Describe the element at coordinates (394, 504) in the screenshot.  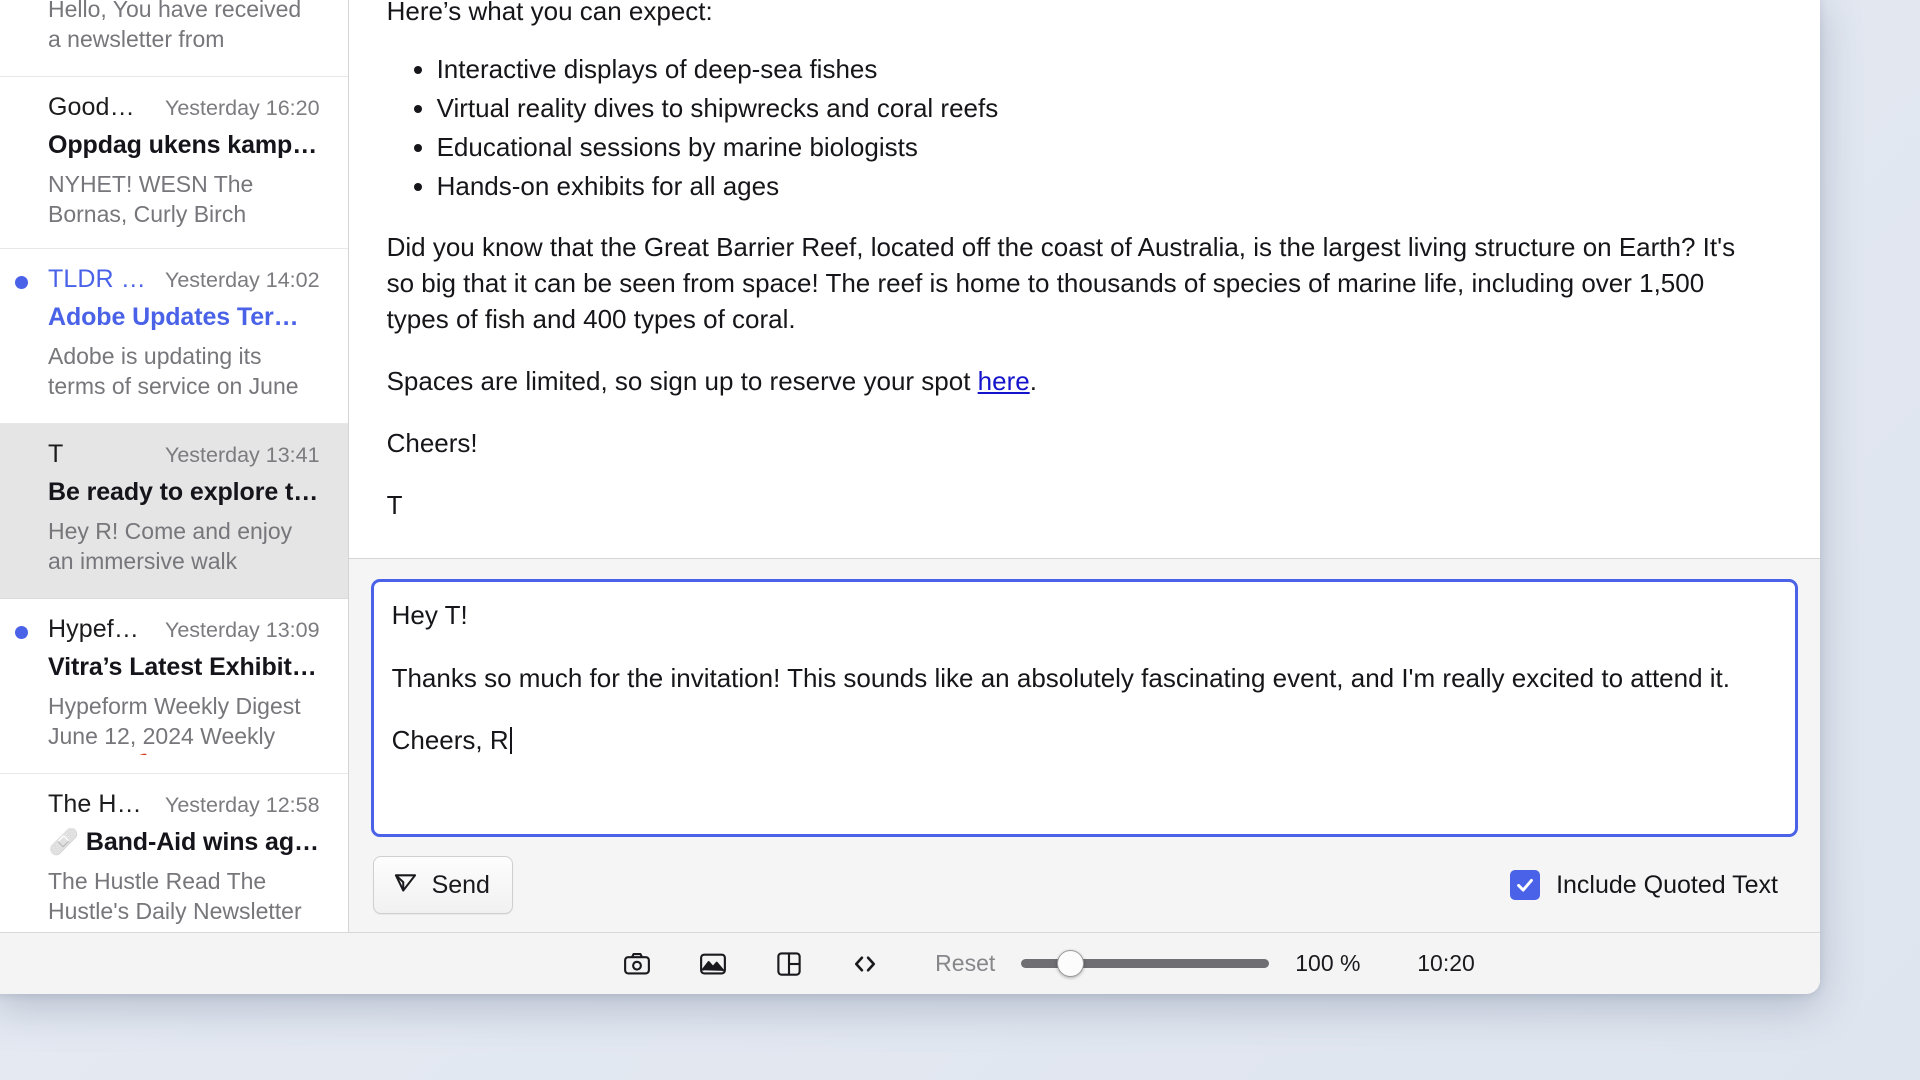
I see `email-signature: T` at that location.